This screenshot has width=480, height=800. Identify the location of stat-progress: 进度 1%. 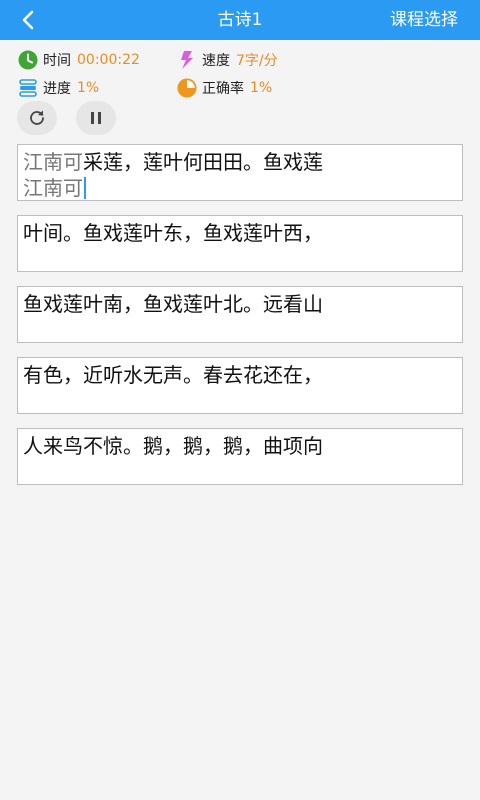
(58, 88).